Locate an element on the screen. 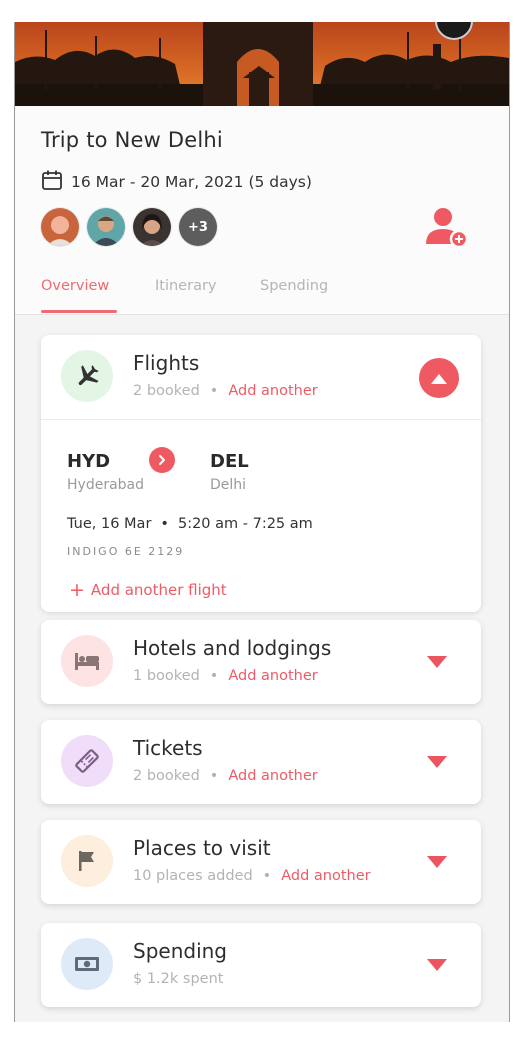  add-flight-label: Add another flight is located at coordinates (158, 590).